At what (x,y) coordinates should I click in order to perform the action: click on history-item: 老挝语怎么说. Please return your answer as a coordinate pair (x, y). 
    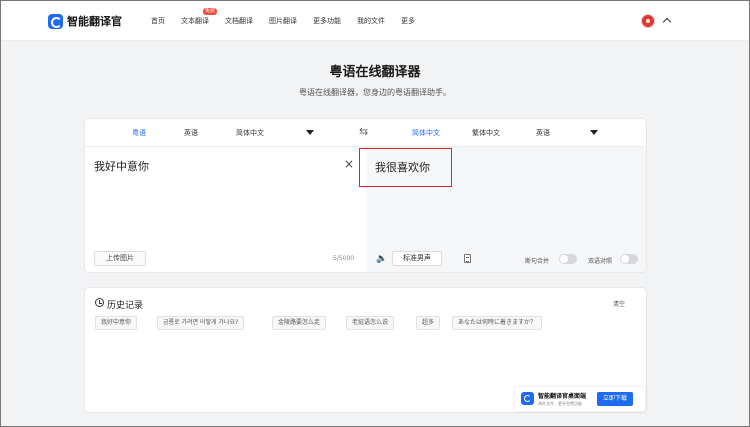
    Looking at the image, I should click on (370, 323).